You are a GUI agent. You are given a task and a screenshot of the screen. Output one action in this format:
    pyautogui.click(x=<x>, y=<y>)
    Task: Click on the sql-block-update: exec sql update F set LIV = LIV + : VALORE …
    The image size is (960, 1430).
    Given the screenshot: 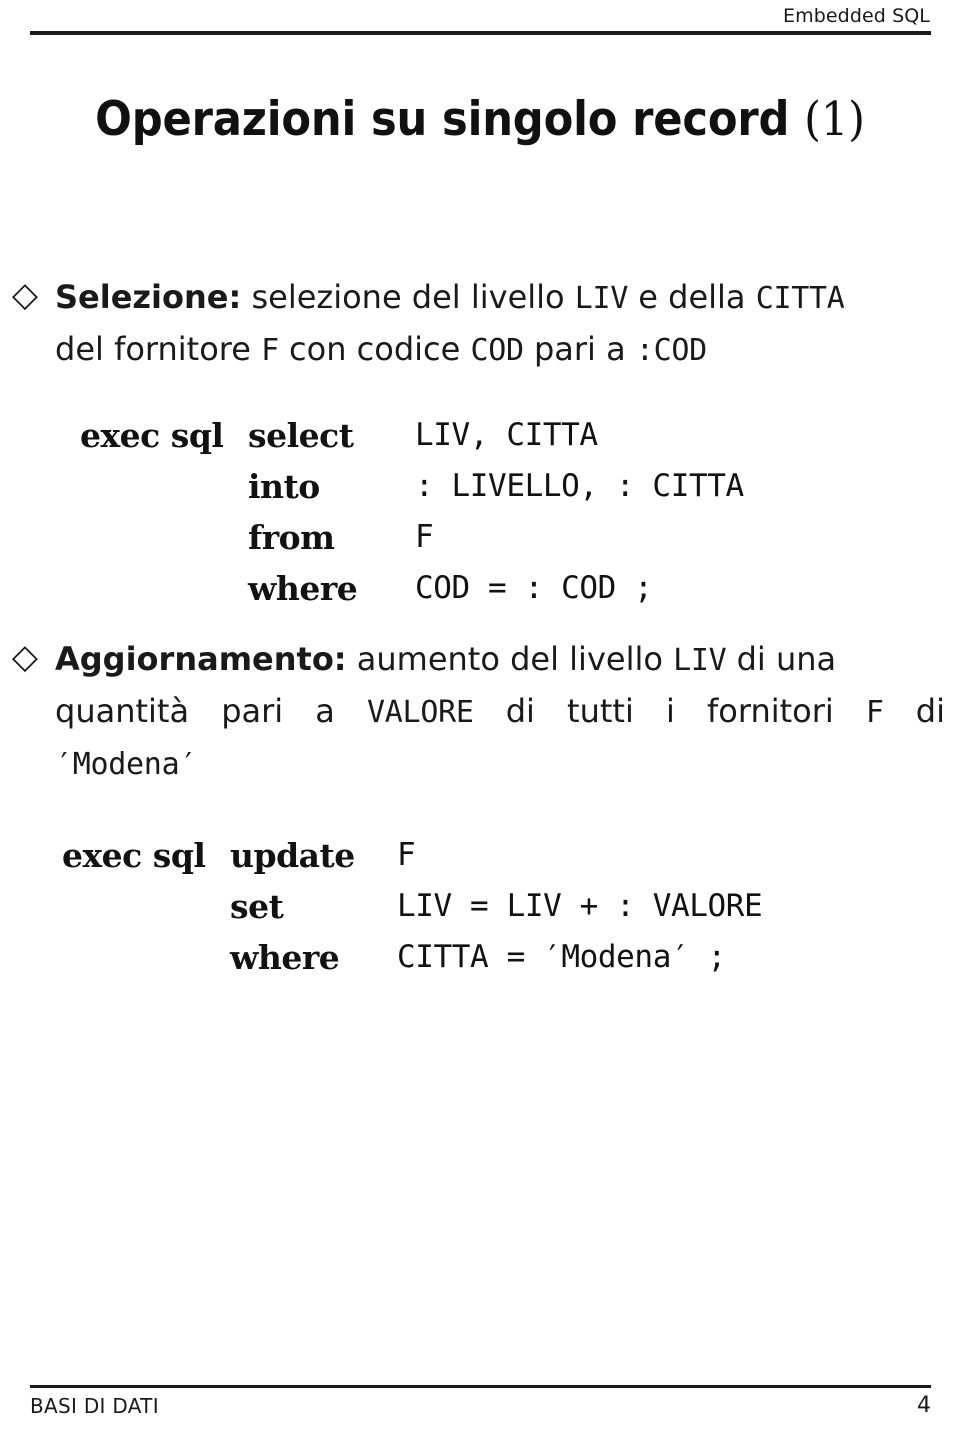 What is the action you would take?
    pyautogui.click(x=412, y=906)
    